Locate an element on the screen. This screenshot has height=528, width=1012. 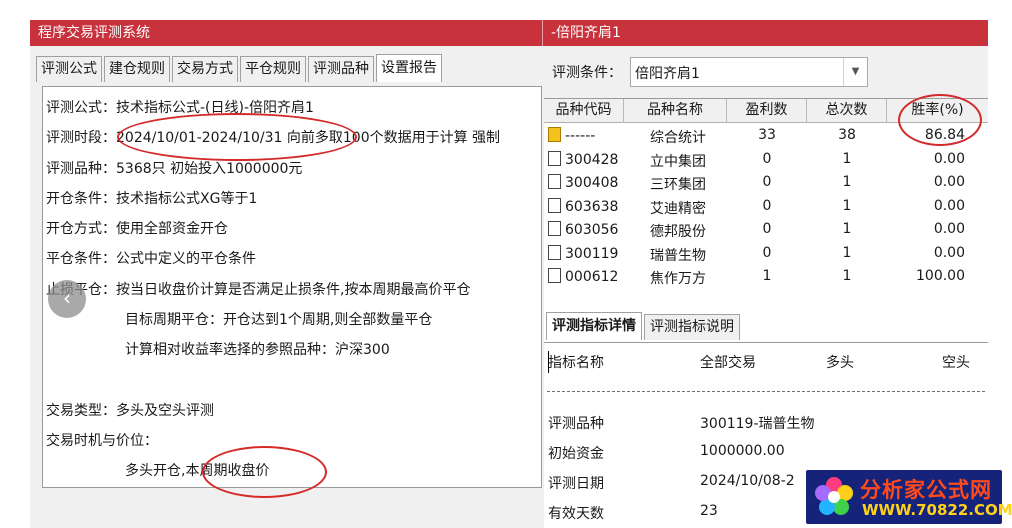
report-line: 评测公式：技术指标公式-(日线)-倍阳齐肩1 is located at coordinates (180, 108).